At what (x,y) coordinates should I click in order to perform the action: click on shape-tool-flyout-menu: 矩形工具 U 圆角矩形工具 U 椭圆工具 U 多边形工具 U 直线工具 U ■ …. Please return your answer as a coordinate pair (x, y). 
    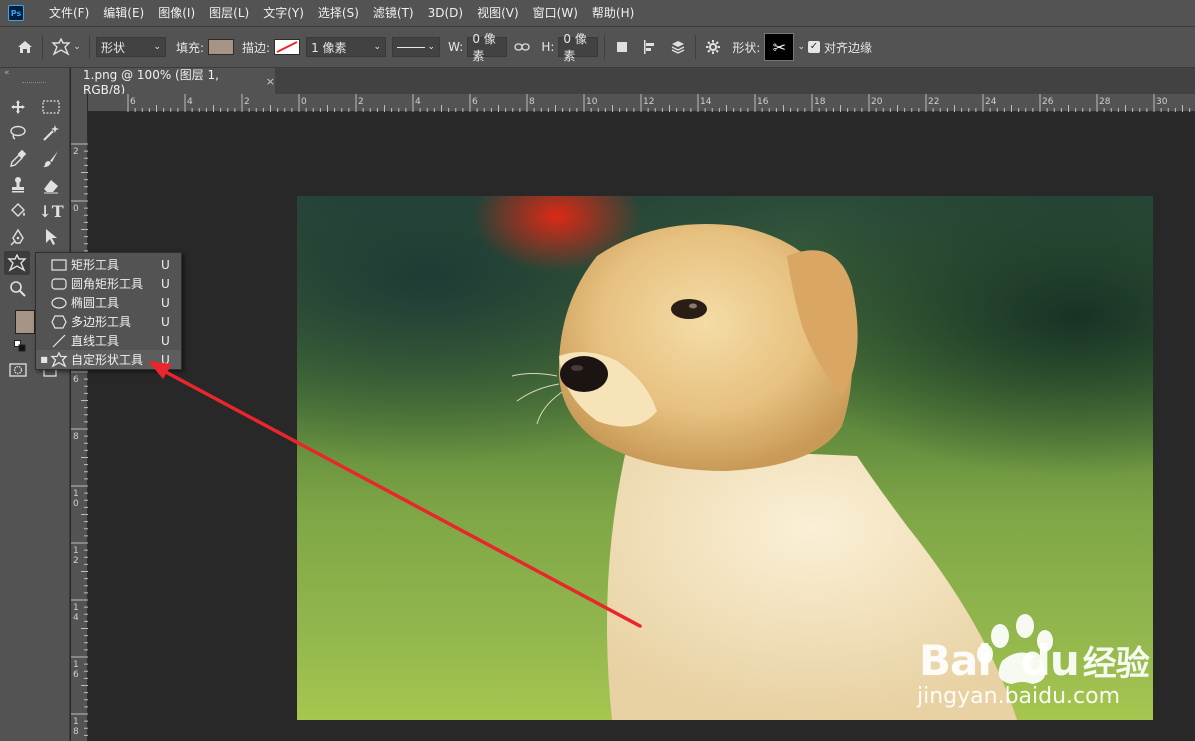
    Looking at the image, I should click on (108, 311).